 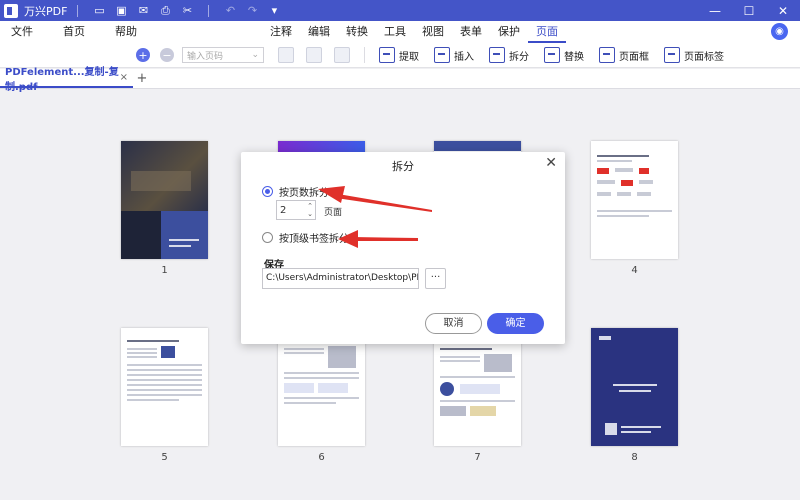 What do you see at coordinates (286, 55) in the screenshot?
I see `rotate-left-icon` at bounding box center [286, 55].